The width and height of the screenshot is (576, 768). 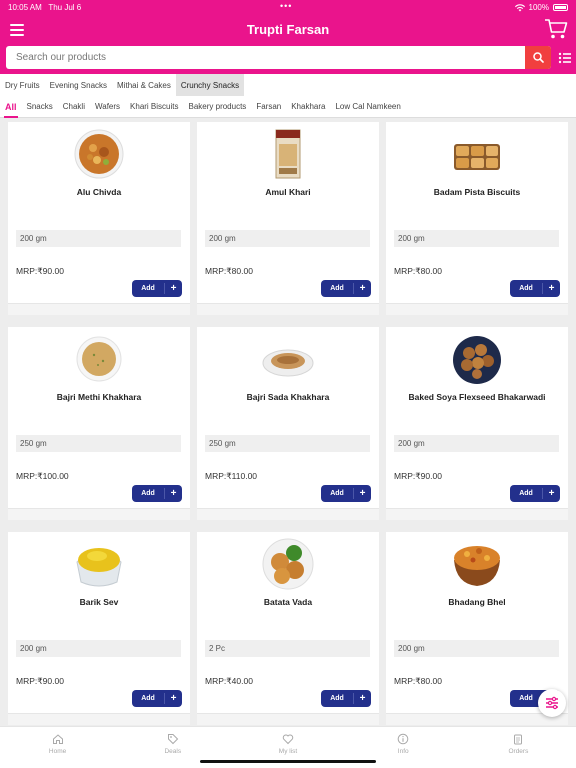 What do you see at coordinates (99, 218) in the screenshot?
I see `product-card: Alu Chivda 200 gm MRP:₹90.00 Add +` at bounding box center [99, 218].